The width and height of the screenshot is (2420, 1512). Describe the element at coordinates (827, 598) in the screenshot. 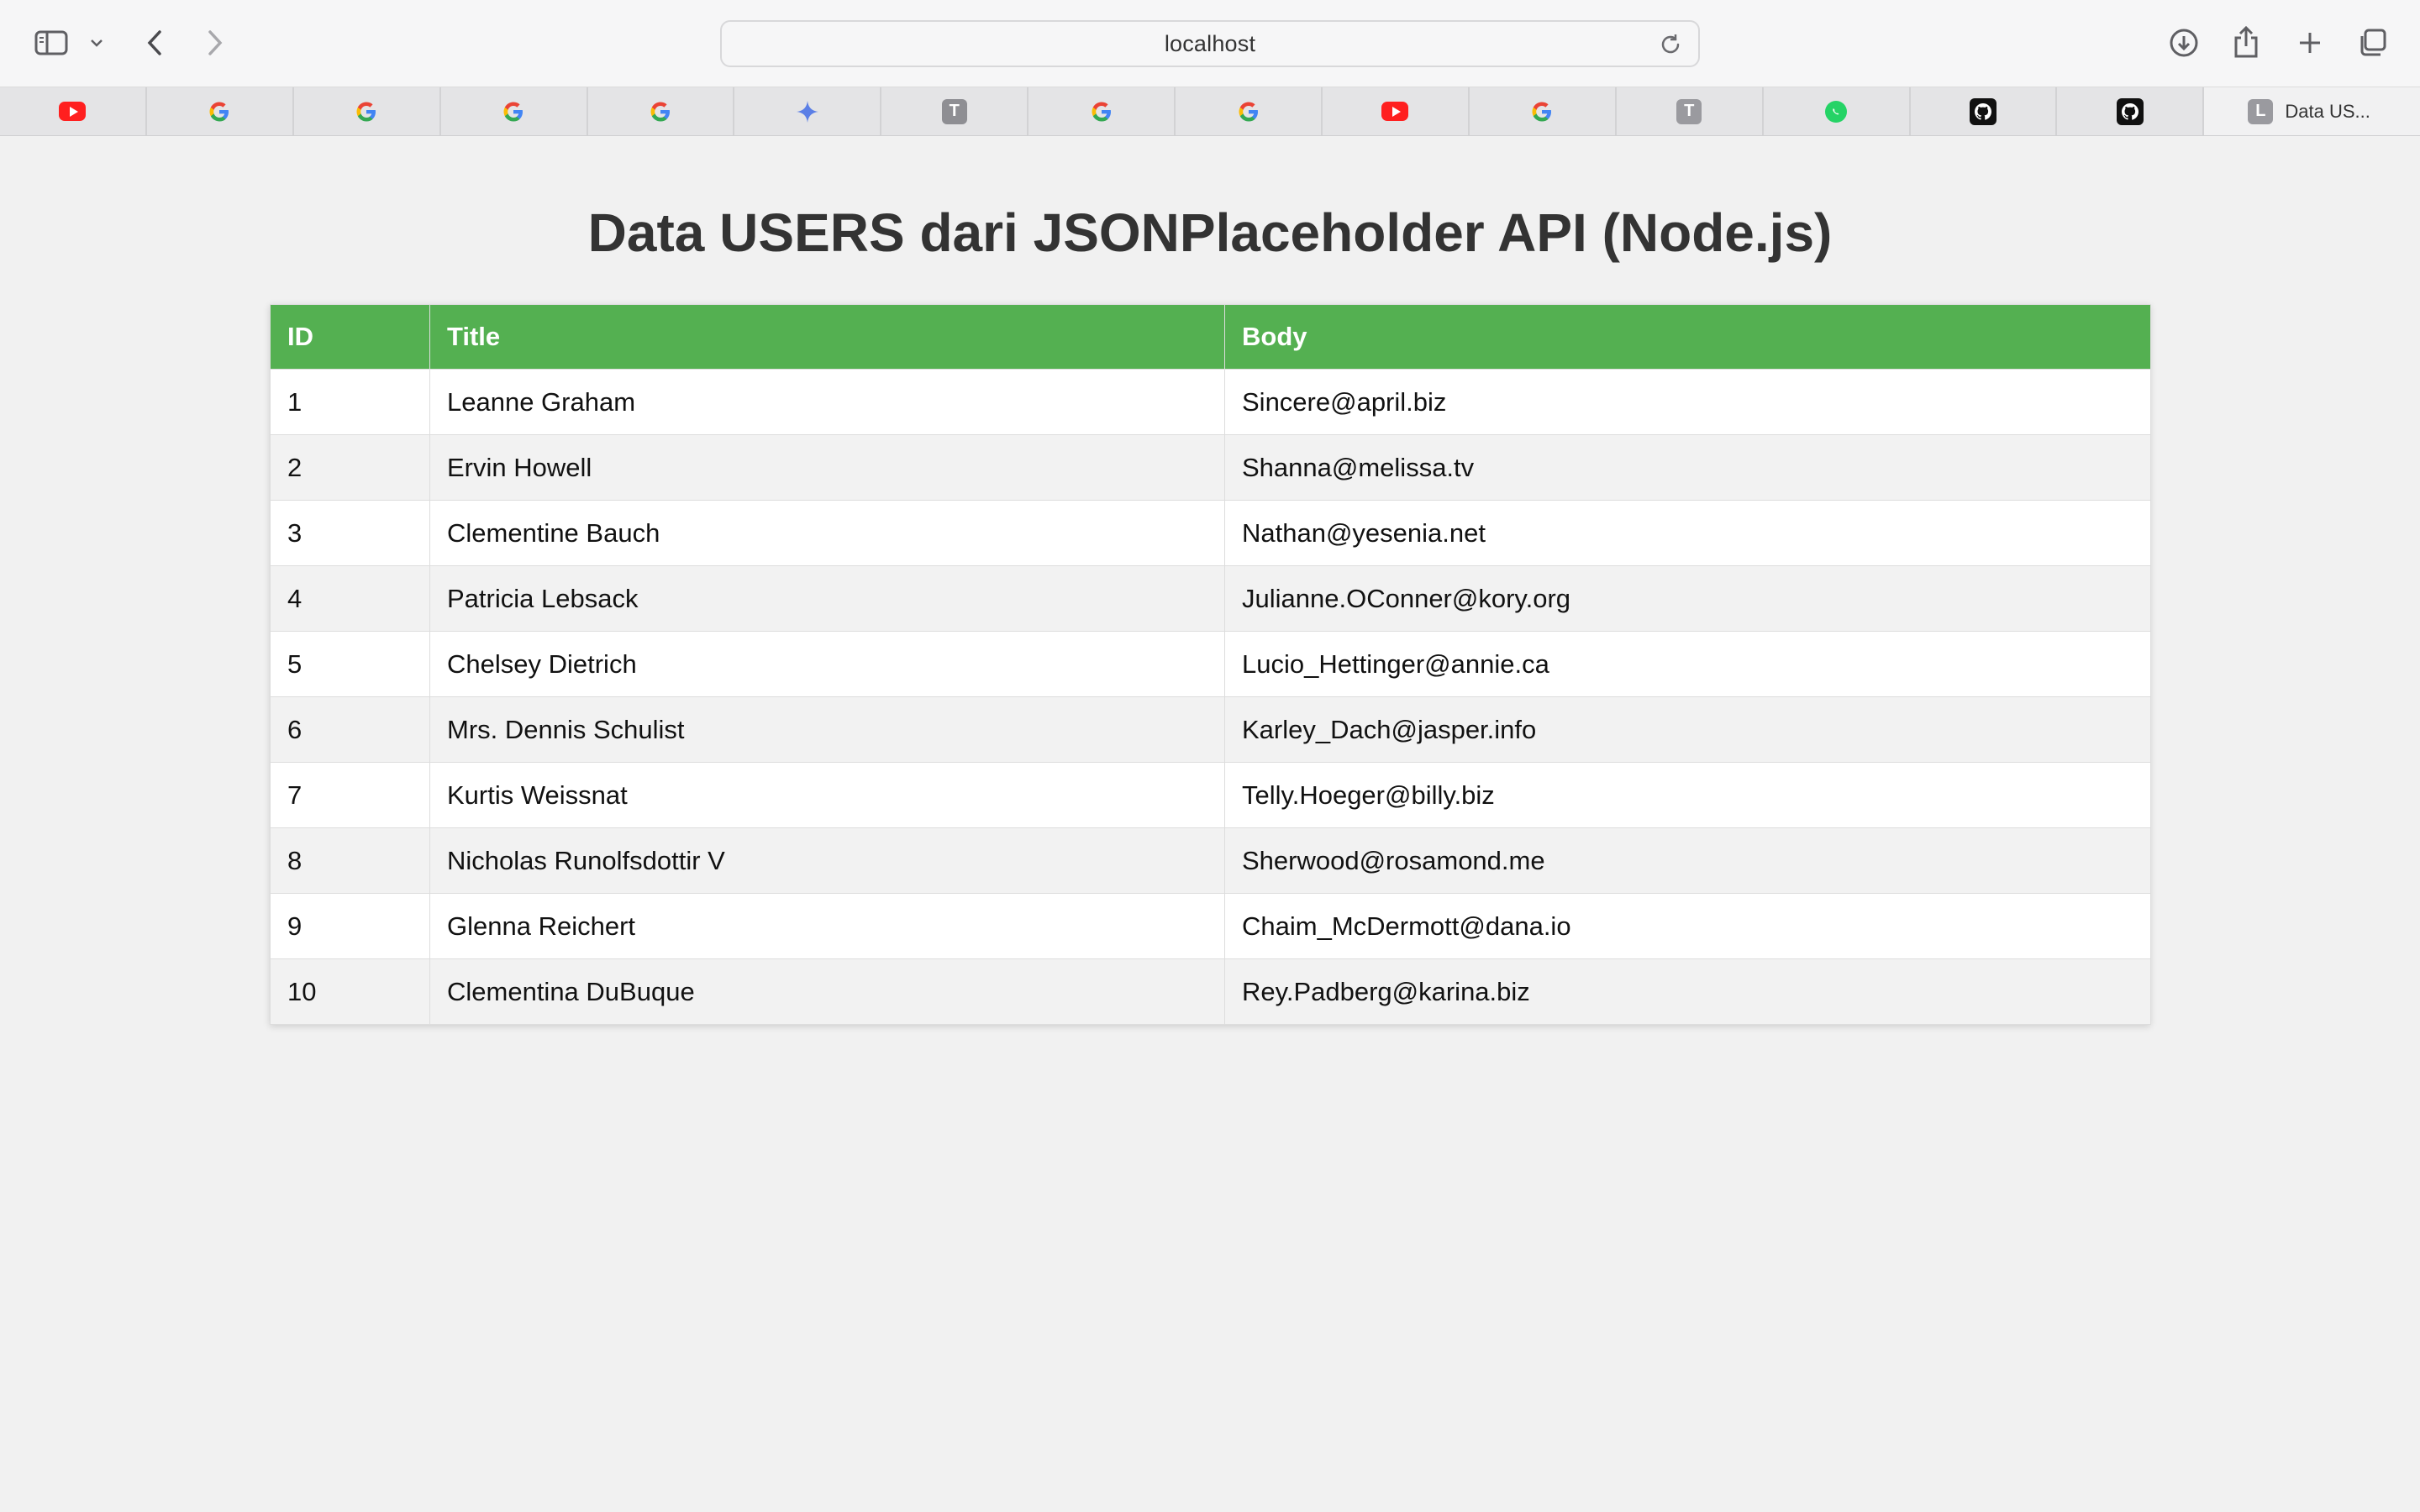

I see `cell-title: Patricia Lebsack` at that location.